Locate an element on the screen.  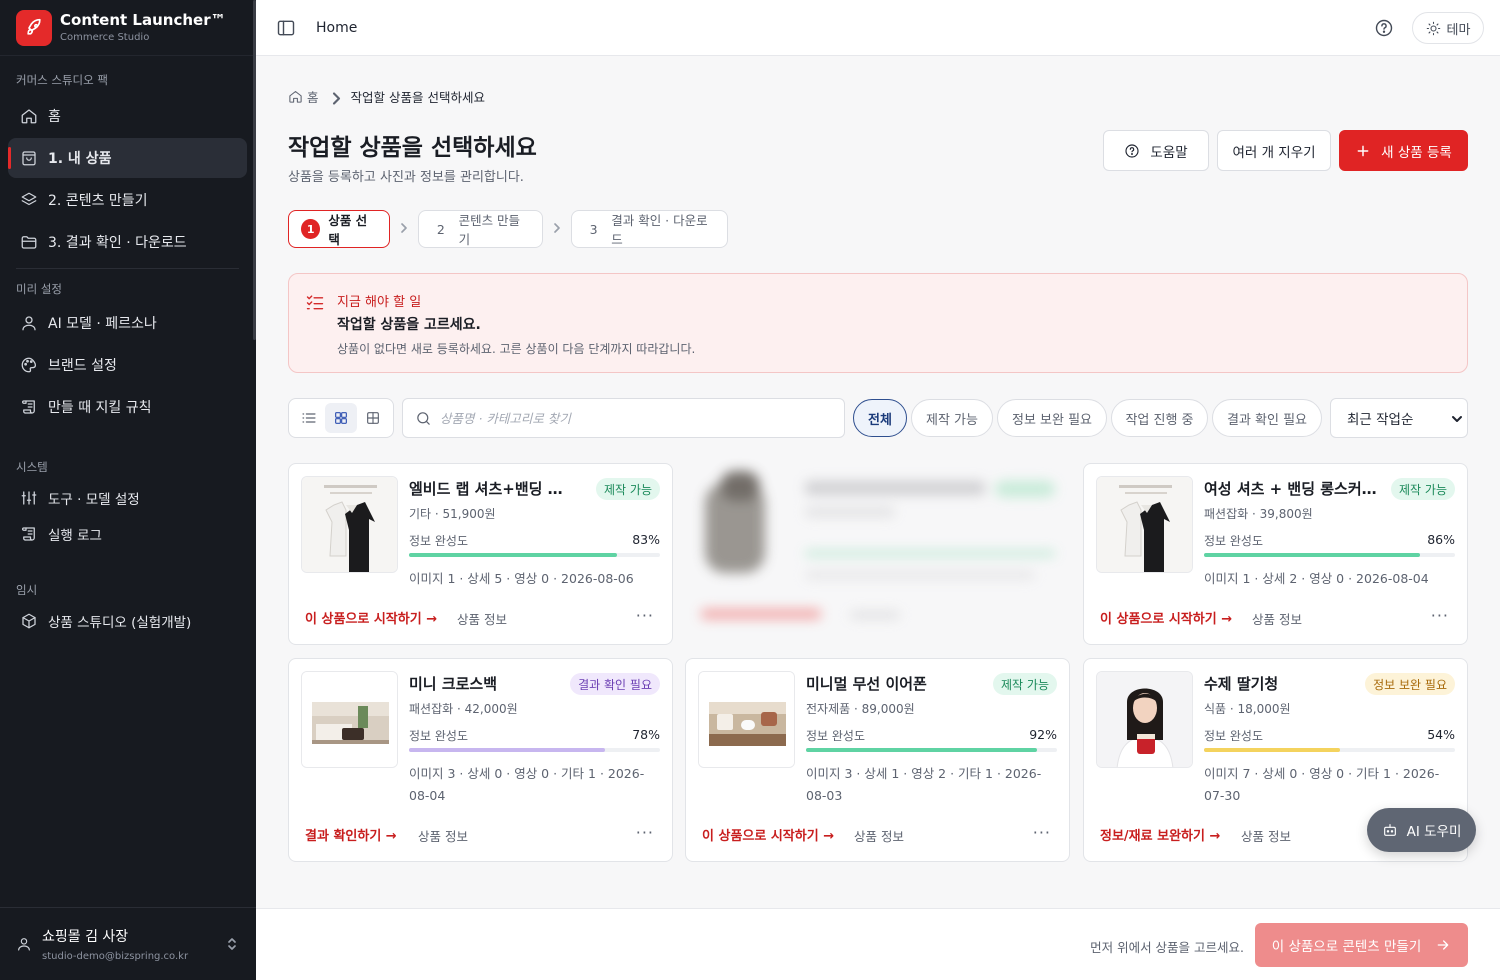
status-badge: 제작 가능 is located at coordinates (628, 489).